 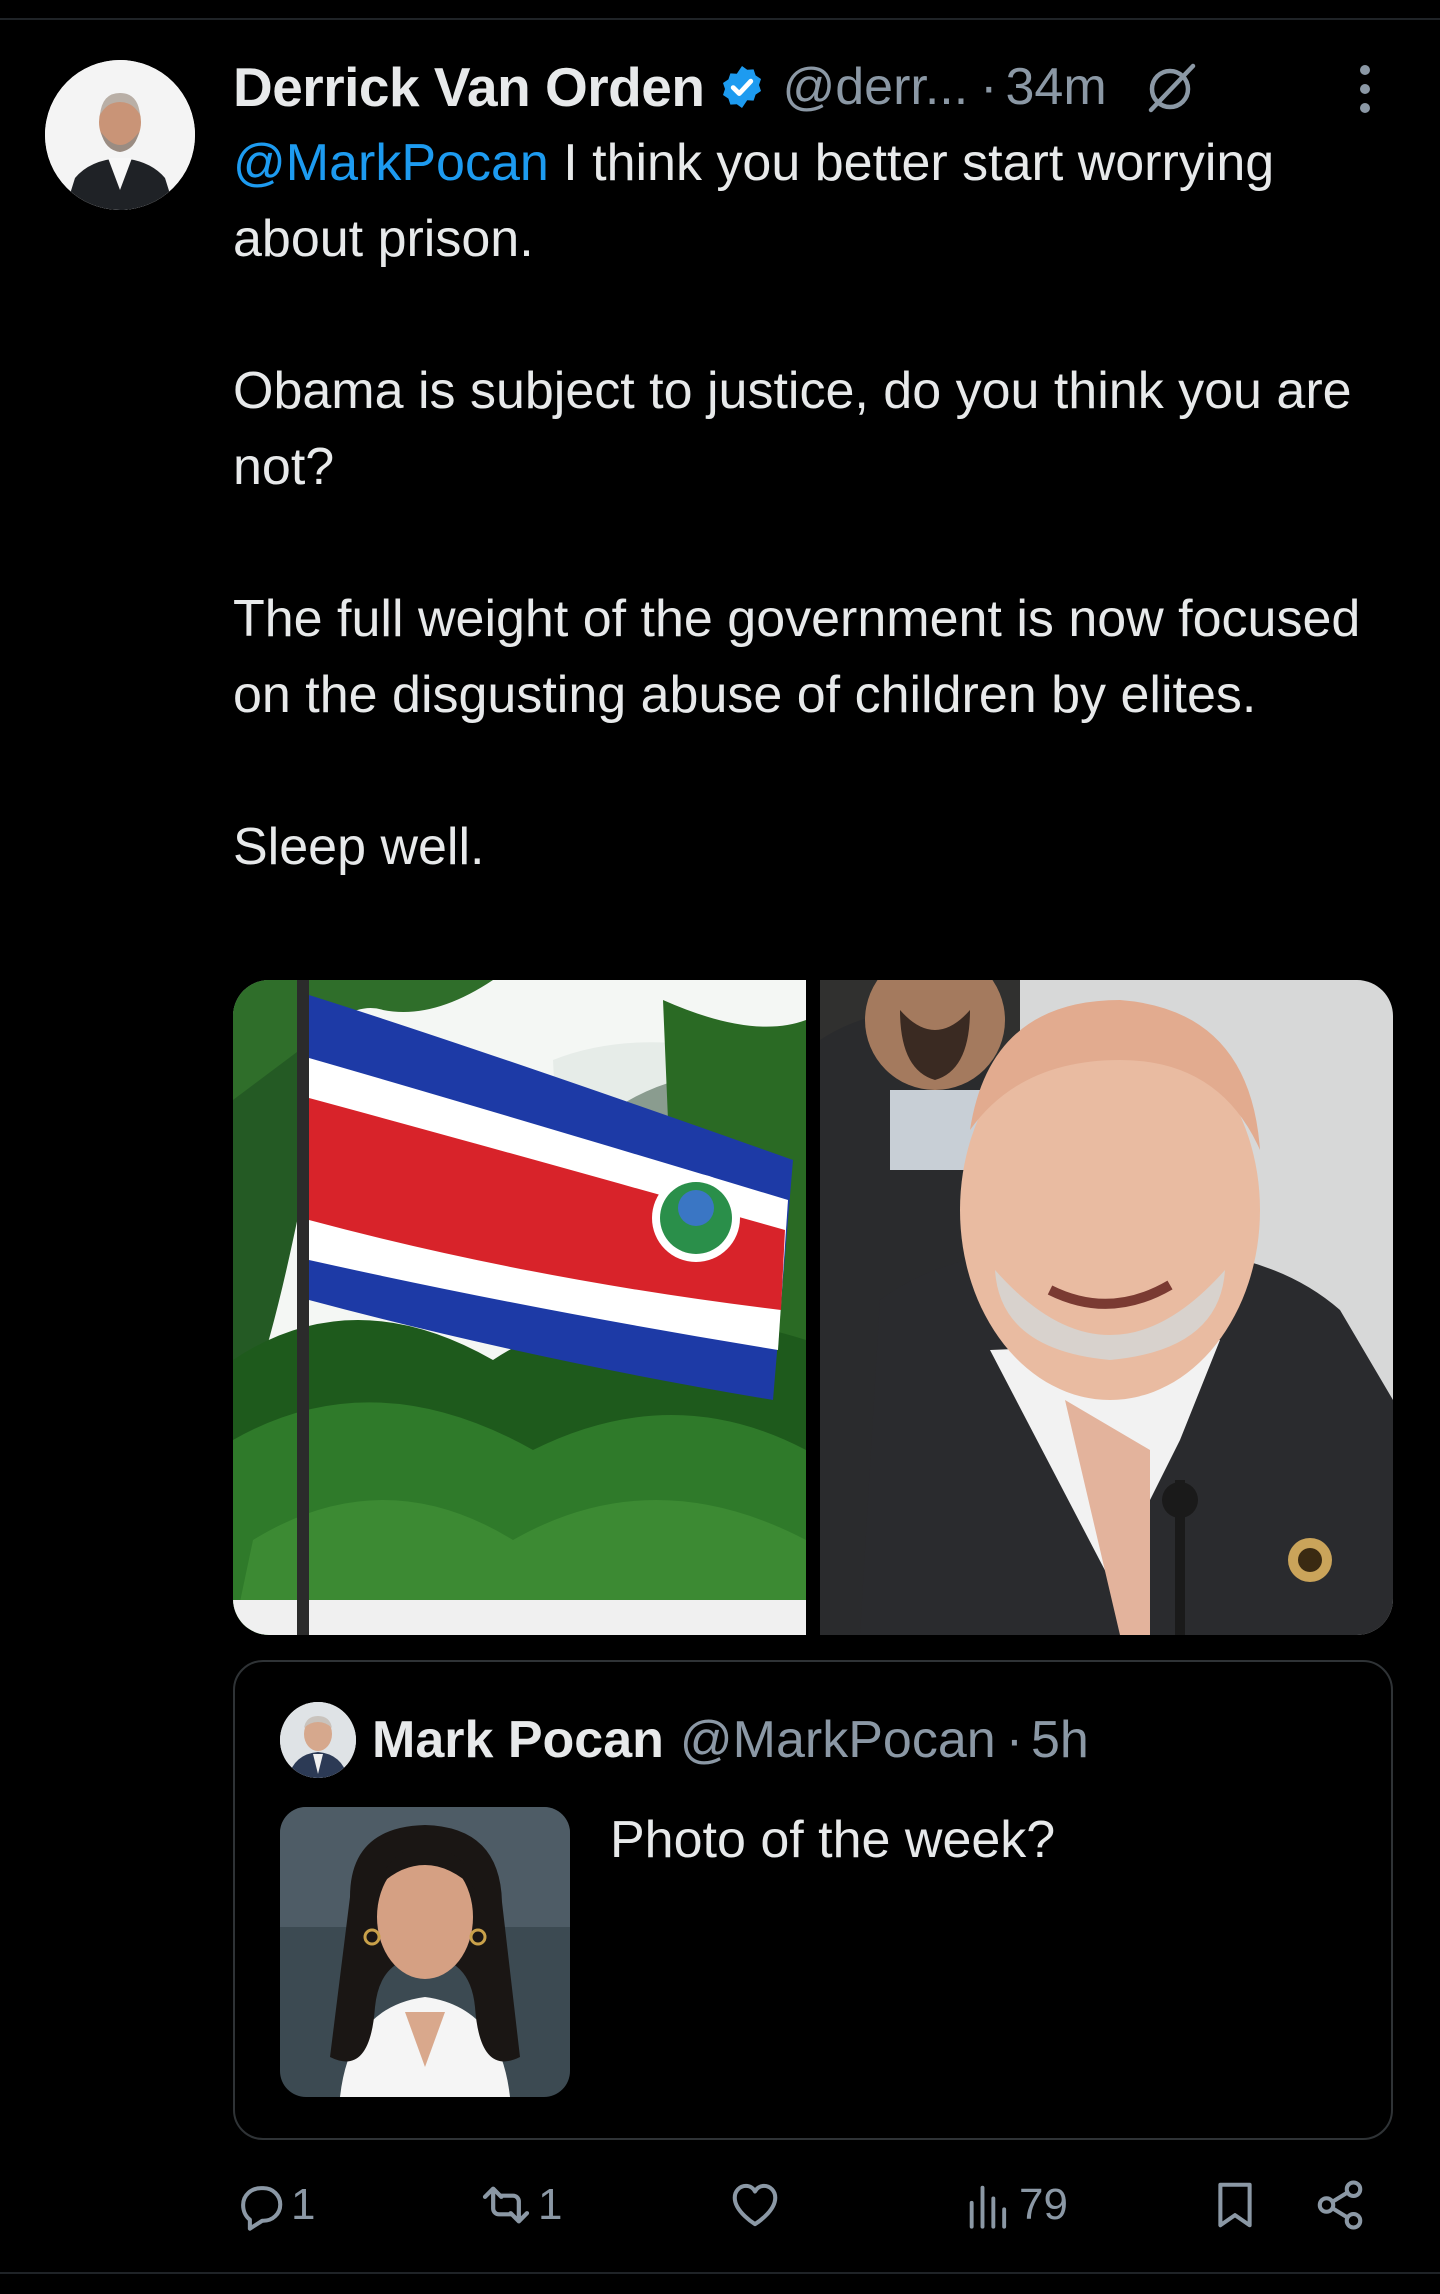 I want to click on tweet-action-bar: 1 1 79, so click(x=823, y=2205).